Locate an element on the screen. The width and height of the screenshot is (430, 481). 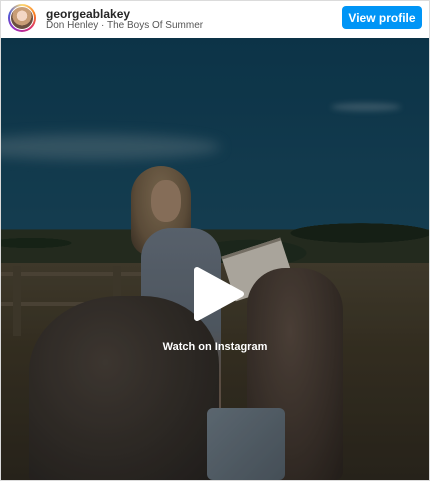
watch-on-instagram-link: Watch on Instagram is located at coordinates (215, 347).